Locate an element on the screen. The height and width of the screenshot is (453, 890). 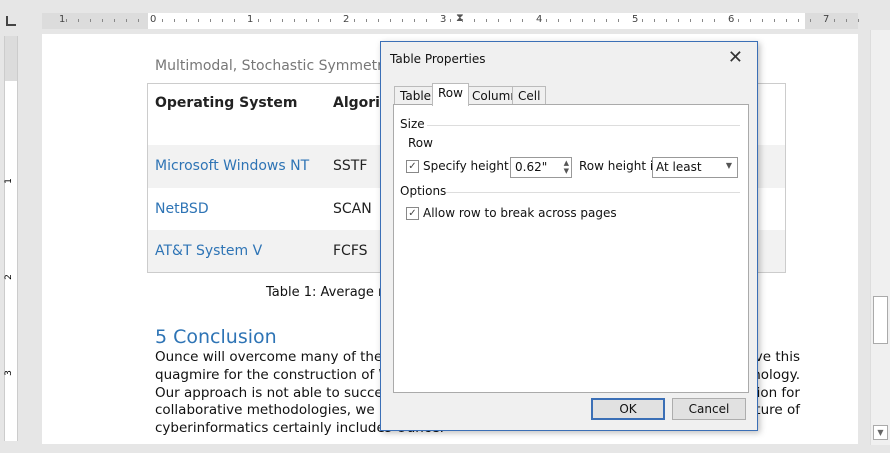
table-cell: Microsoft Windows NT is located at coordinates (232, 166).